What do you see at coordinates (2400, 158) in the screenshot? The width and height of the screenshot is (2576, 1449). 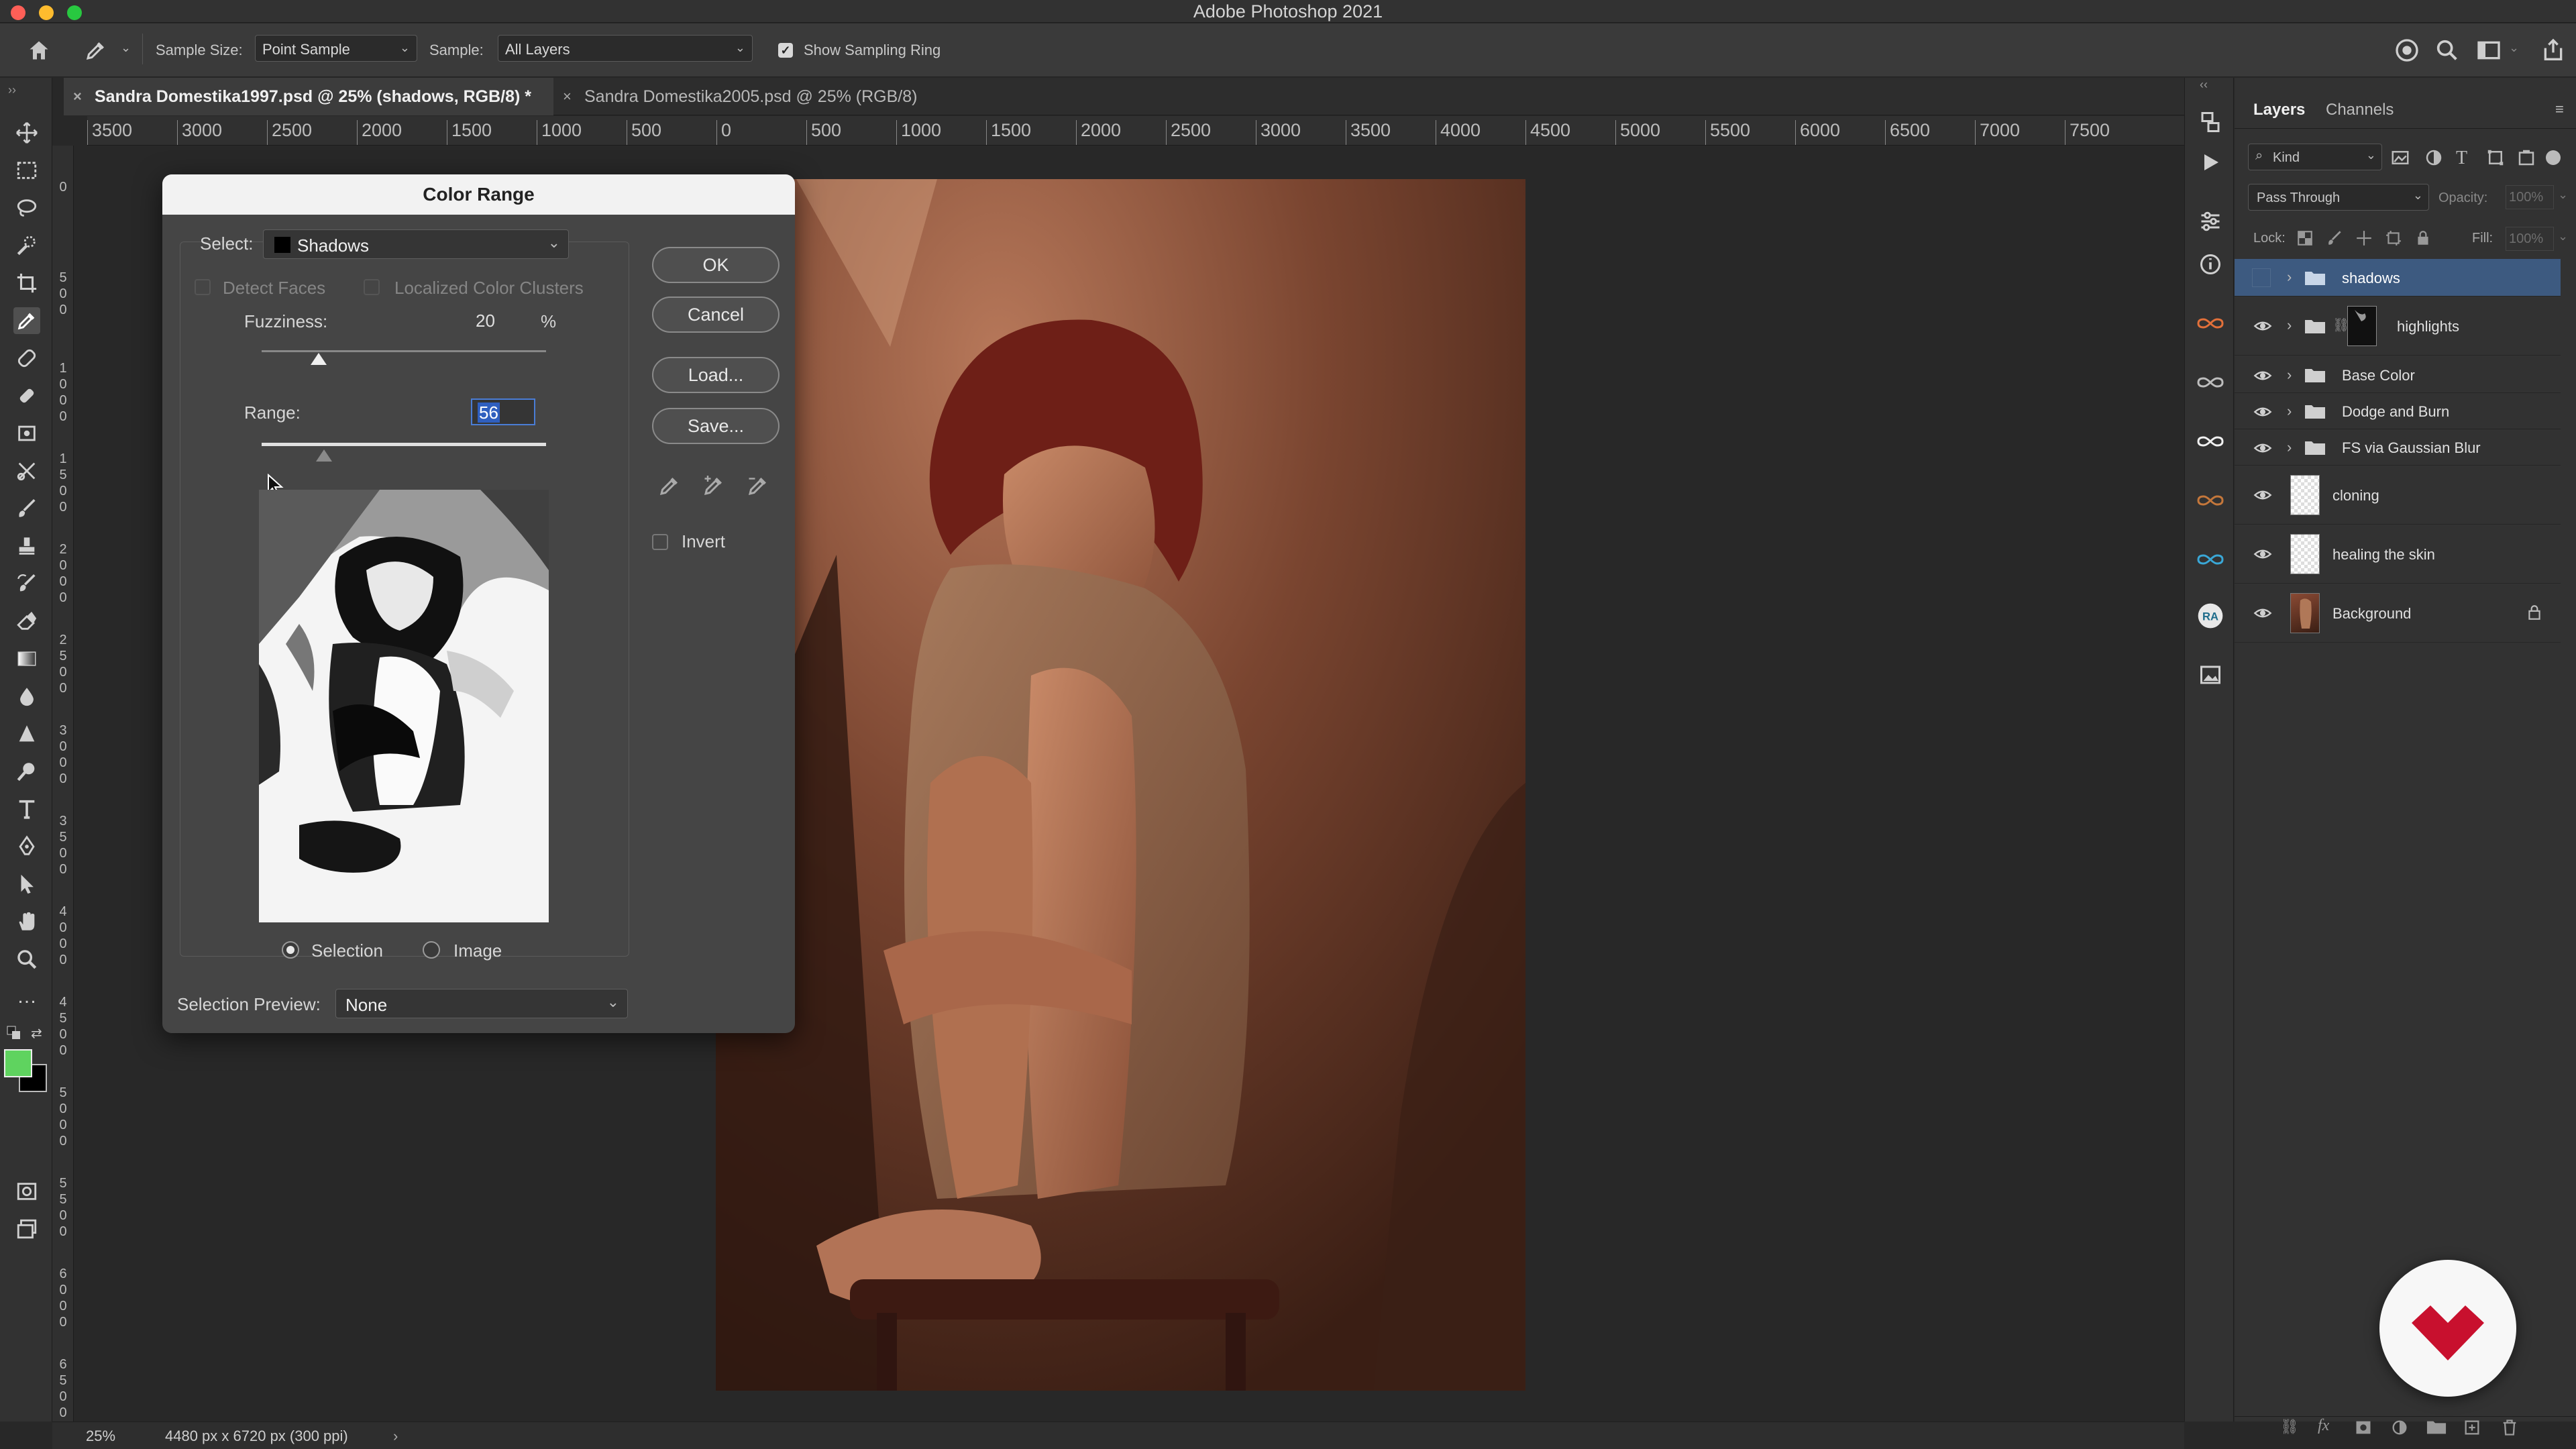 I see `filter-pixel-icon` at bounding box center [2400, 158].